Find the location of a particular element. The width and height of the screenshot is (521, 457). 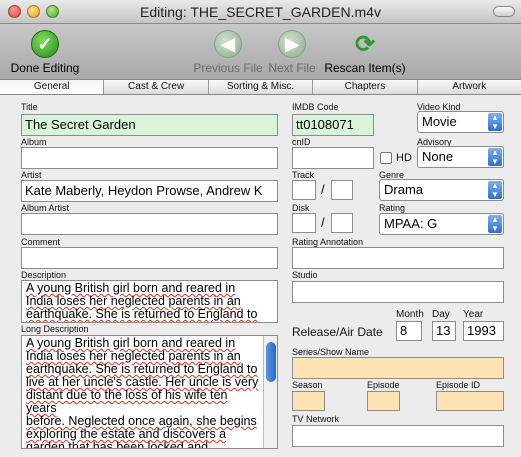

previous-file-label: Previous File is located at coordinates (228, 68).